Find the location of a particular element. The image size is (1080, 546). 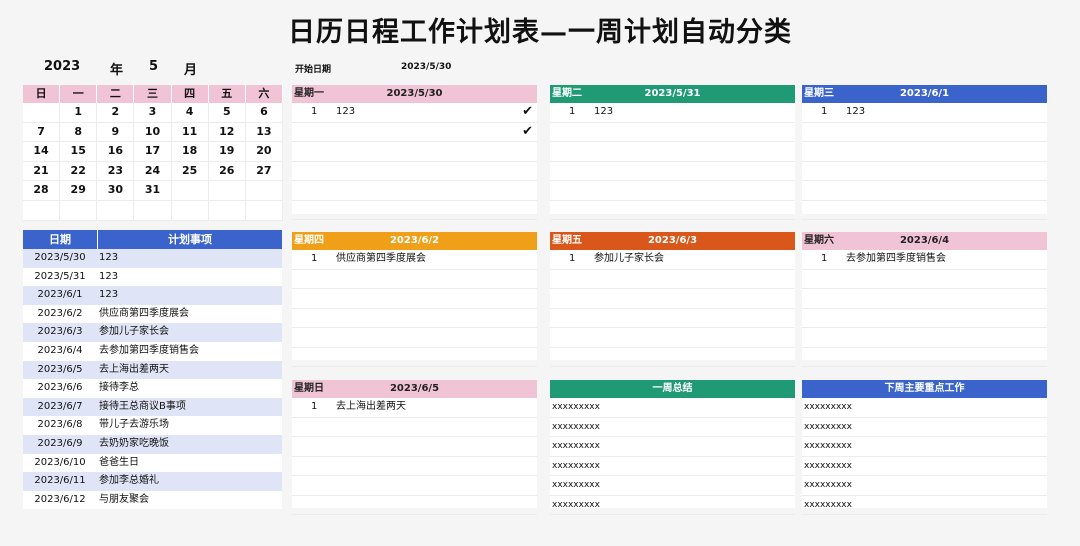

calendar-day-cell: 13 is located at coordinates (264, 132).